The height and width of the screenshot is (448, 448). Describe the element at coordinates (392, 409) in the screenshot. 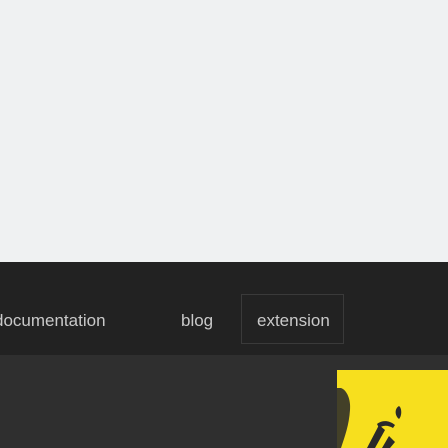

I see `yellow-logo-icon` at that location.